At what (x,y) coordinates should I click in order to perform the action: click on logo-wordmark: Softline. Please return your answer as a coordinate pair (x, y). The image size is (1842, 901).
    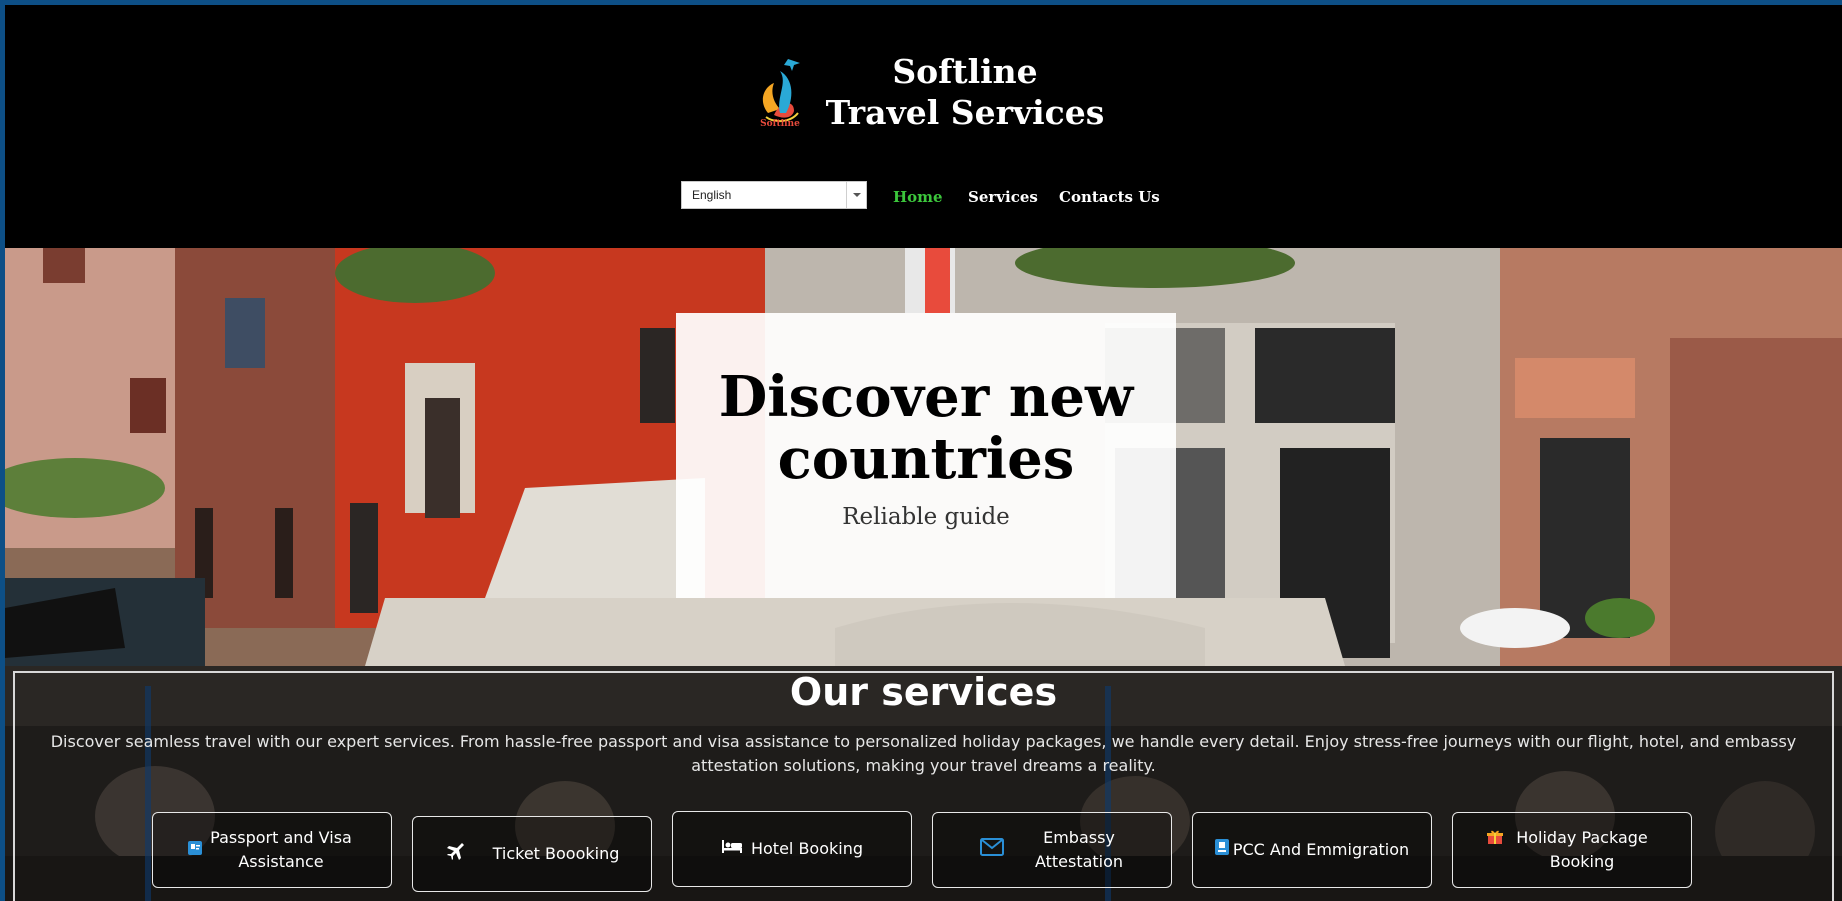
    Looking at the image, I should click on (780, 124).